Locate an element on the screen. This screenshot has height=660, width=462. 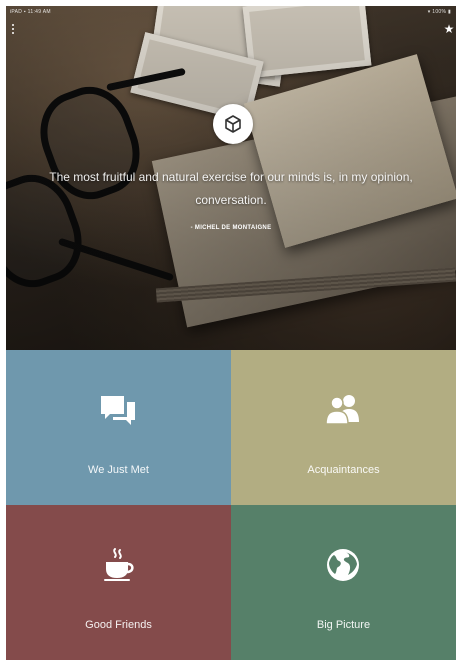
cube-icon is located at coordinates (233, 124).